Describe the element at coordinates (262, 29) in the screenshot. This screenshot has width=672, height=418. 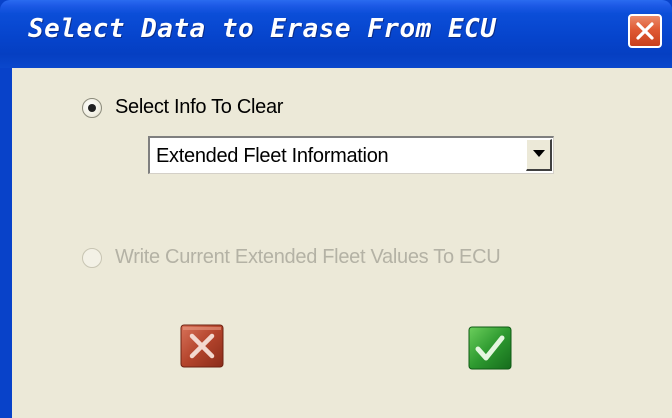
I see `window-title: Select Data to Erase From ECU` at that location.